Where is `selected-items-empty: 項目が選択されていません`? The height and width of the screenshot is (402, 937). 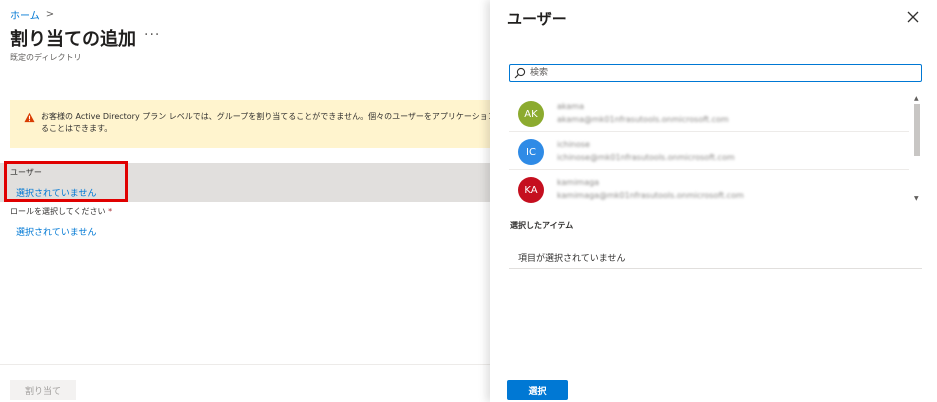 selected-items-empty: 項目が選択されていません is located at coordinates (572, 259).